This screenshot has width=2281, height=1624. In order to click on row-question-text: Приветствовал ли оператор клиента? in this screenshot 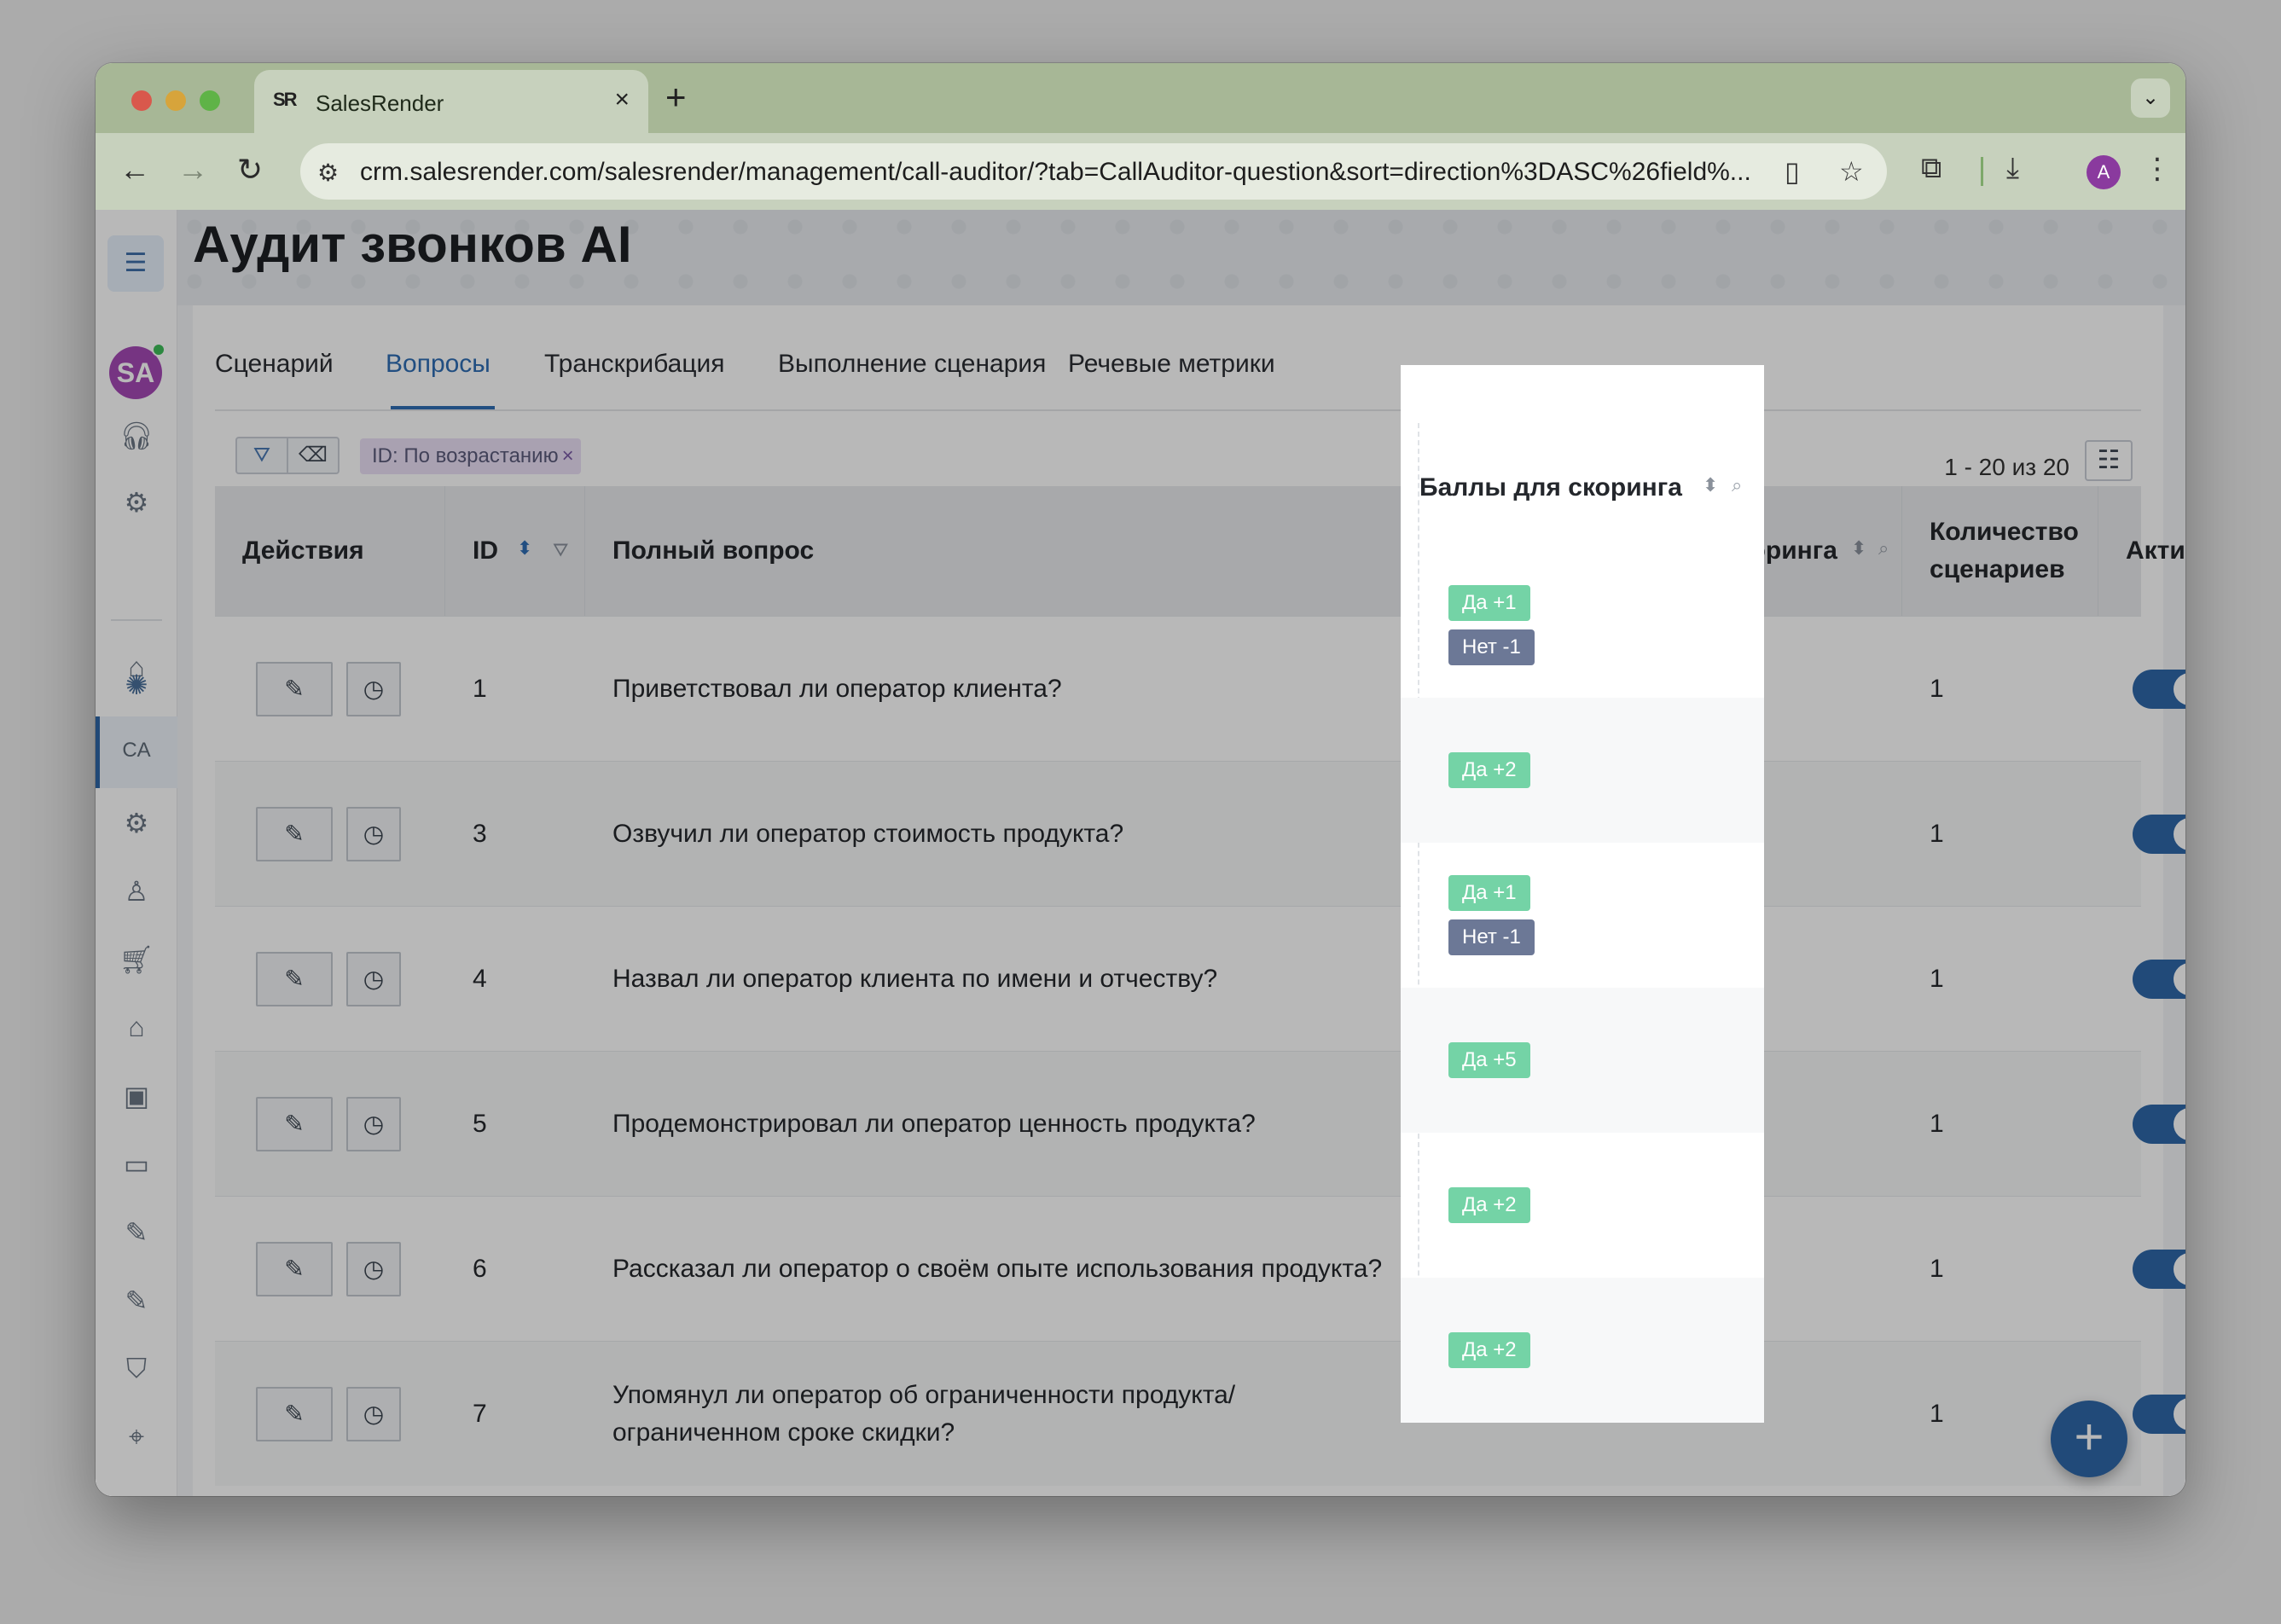, I will do `click(837, 689)`.